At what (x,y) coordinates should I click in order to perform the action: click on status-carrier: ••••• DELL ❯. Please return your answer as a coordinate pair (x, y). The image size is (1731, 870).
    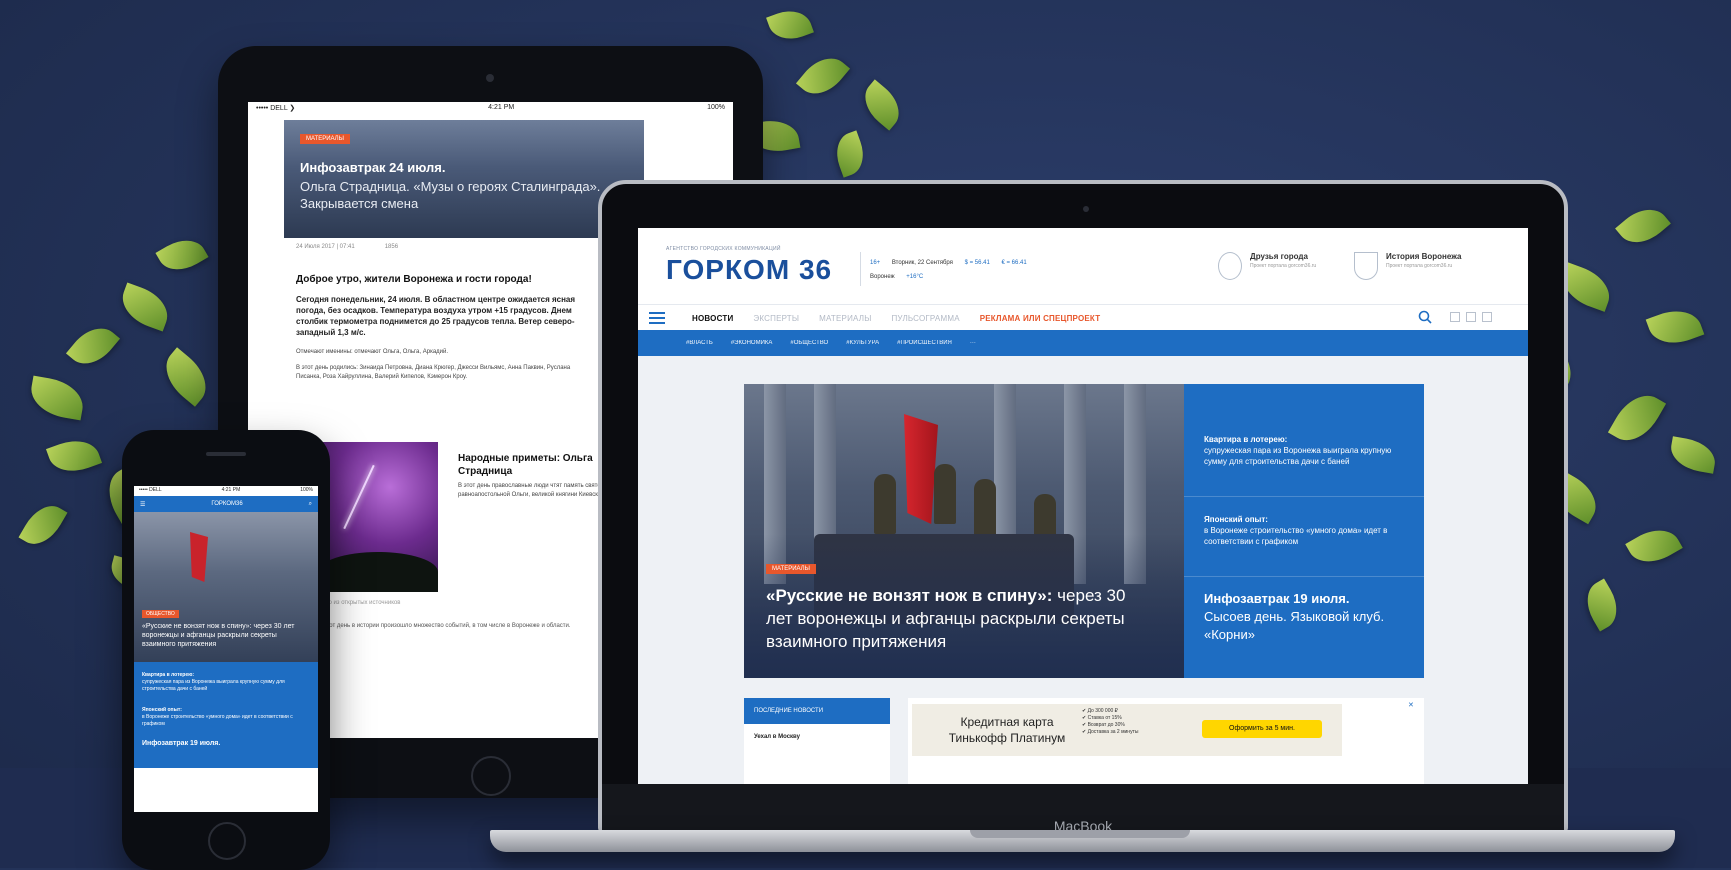
    Looking at the image, I should click on (276, 108).